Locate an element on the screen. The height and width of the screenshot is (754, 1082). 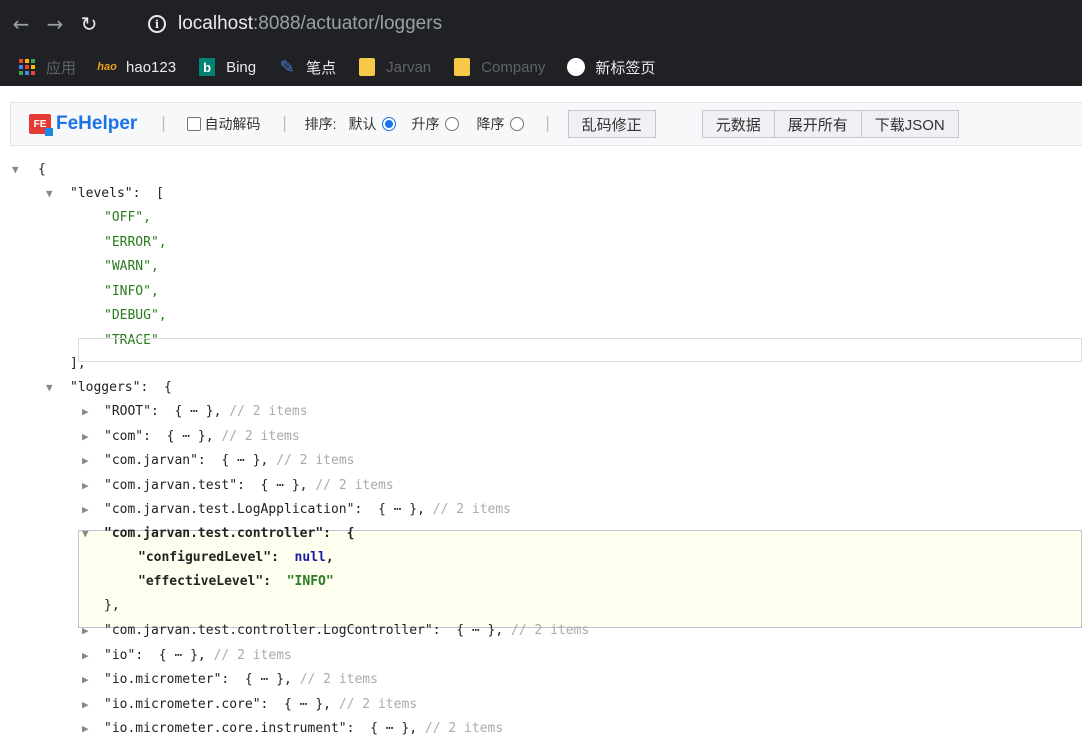
bookmark-item: 应用 is located at coordinates (47, 67).